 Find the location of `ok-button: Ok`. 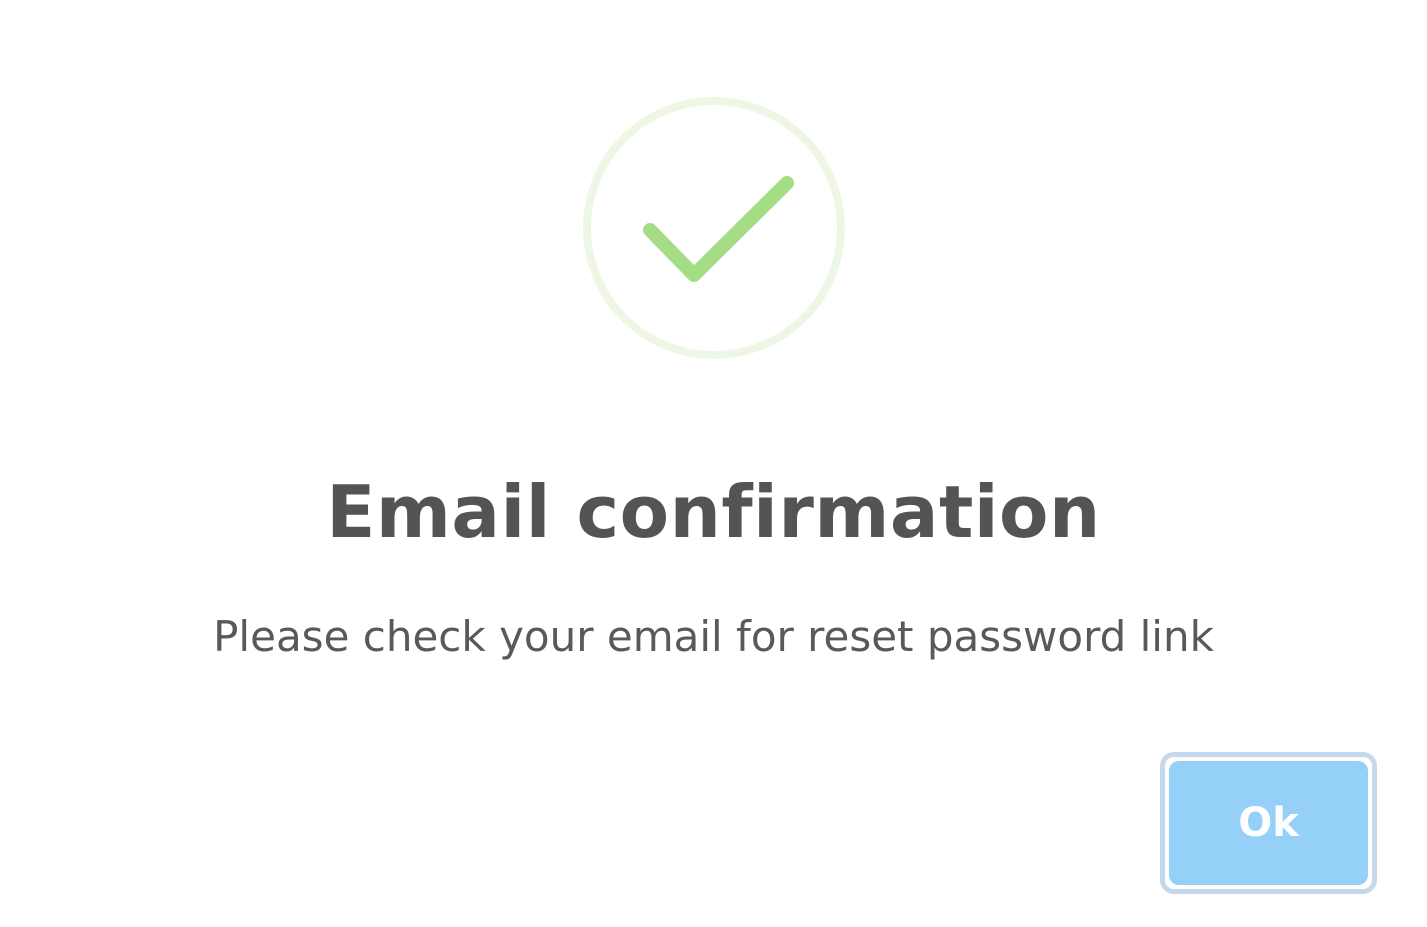

ok-button: Ok is located at coordinates (1268, 823).